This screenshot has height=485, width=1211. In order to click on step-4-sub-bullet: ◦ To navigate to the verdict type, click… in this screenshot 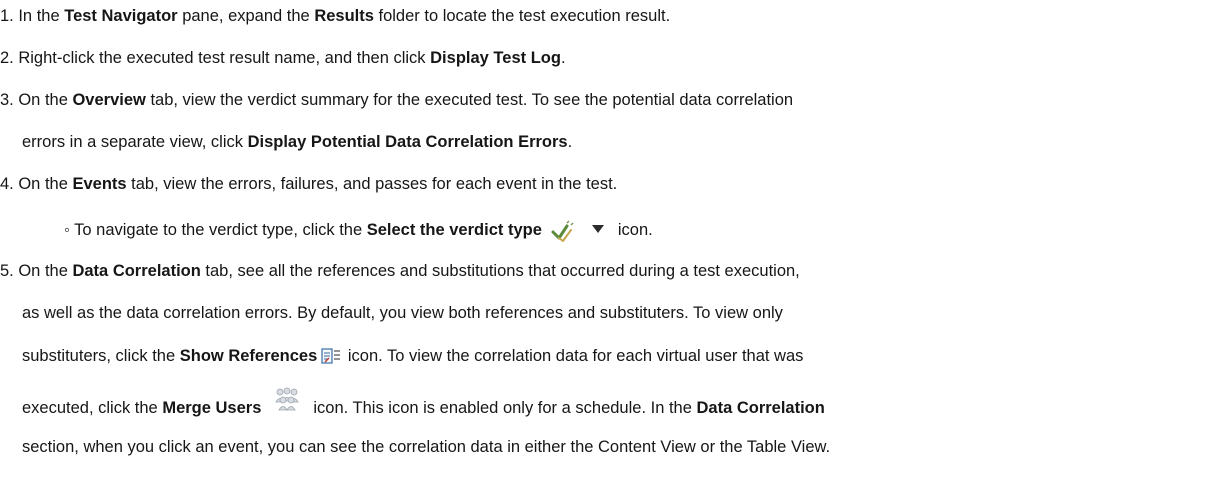, I will do `click(358, 230)`.